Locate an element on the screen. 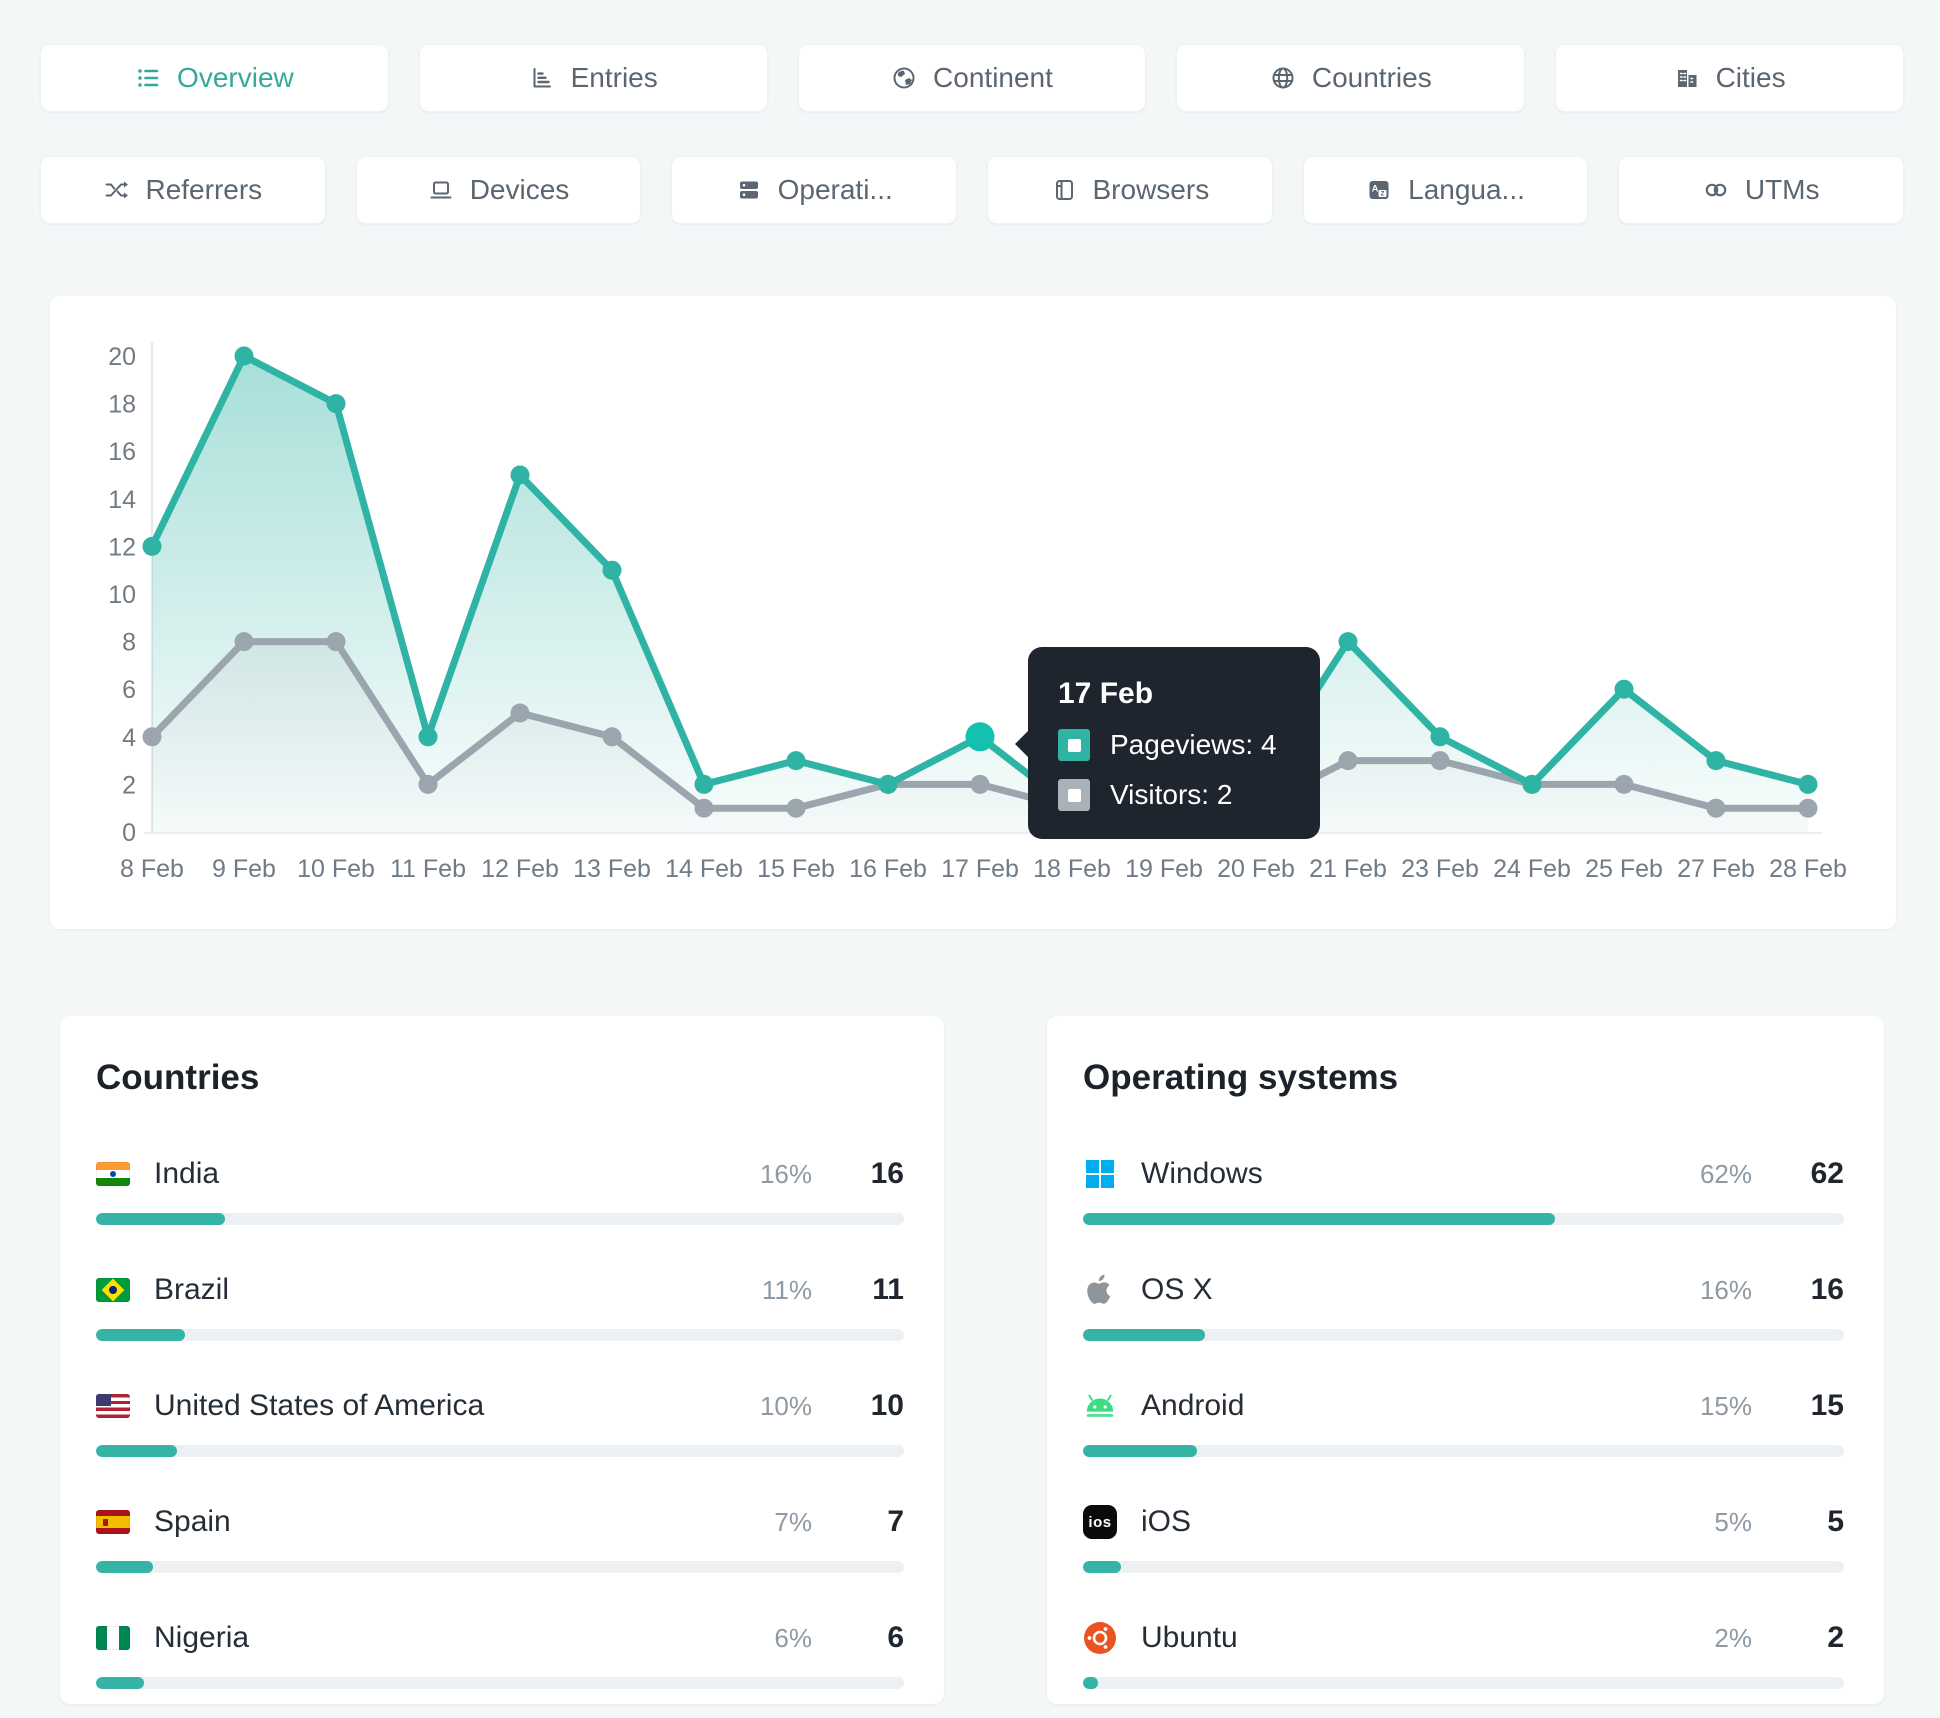  list-icon is located at coordinates (148, 78).